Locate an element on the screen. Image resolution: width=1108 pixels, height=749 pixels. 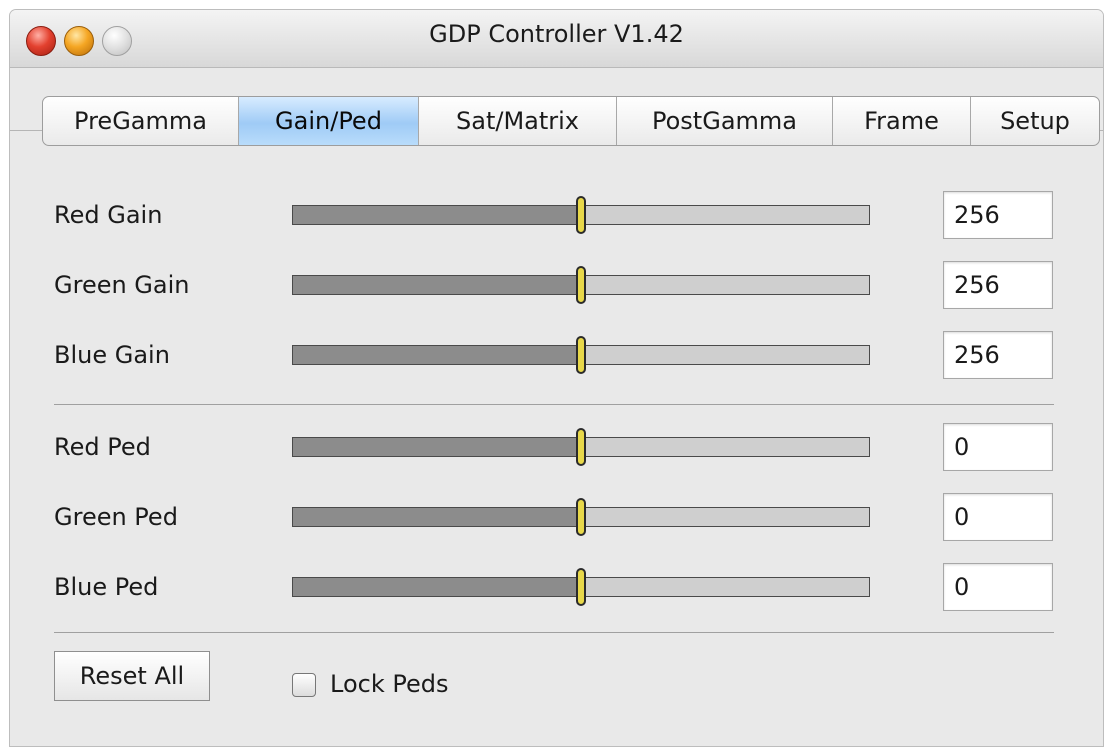
tab-setup: Setup is located at coordinates (1035, 121).